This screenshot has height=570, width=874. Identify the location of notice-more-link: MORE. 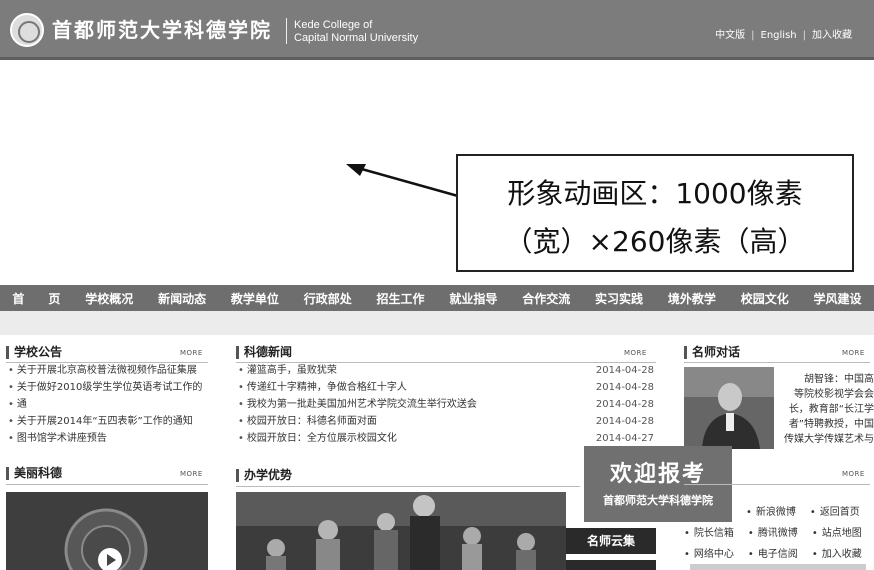
(191, 353).